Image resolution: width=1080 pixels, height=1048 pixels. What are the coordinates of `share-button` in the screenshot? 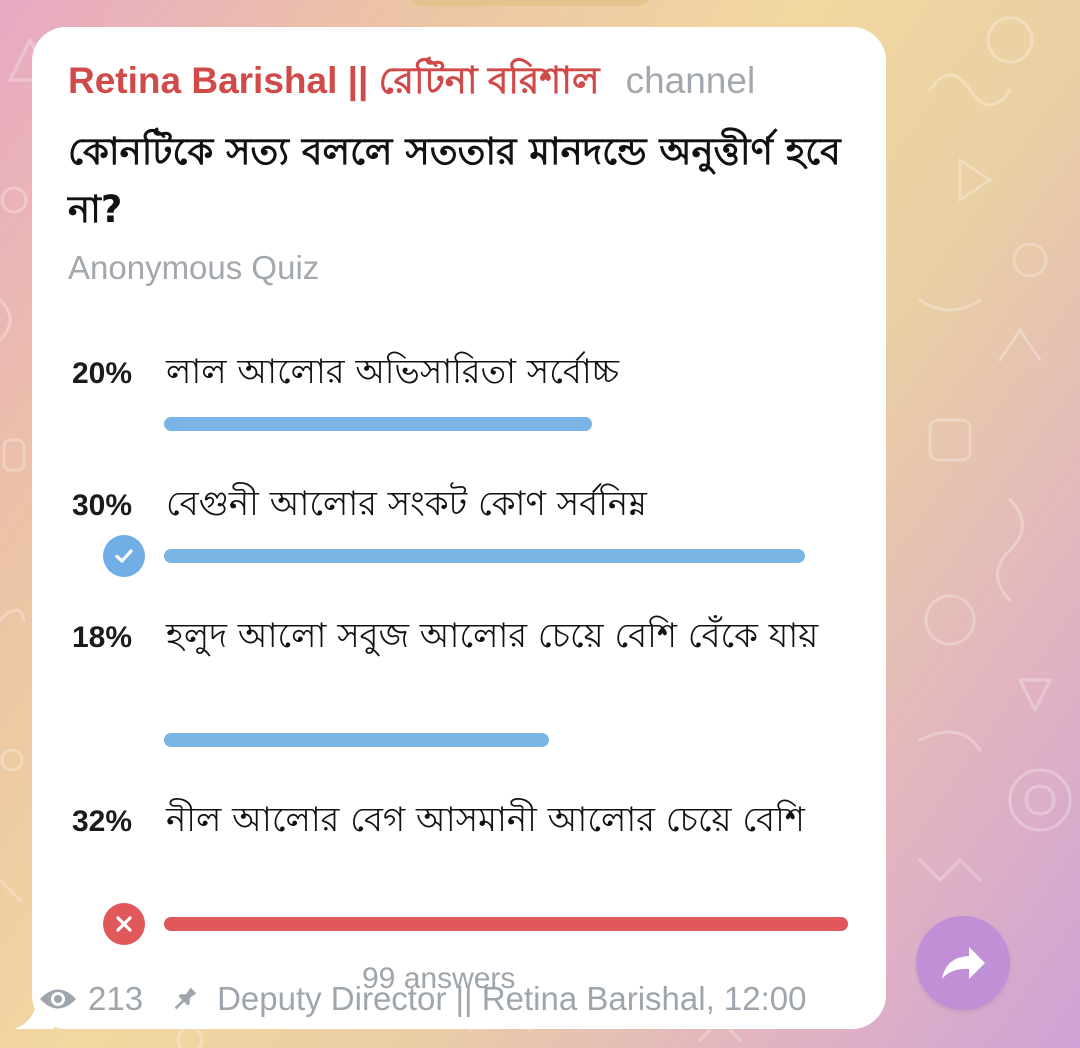 It's located at (963, 963).